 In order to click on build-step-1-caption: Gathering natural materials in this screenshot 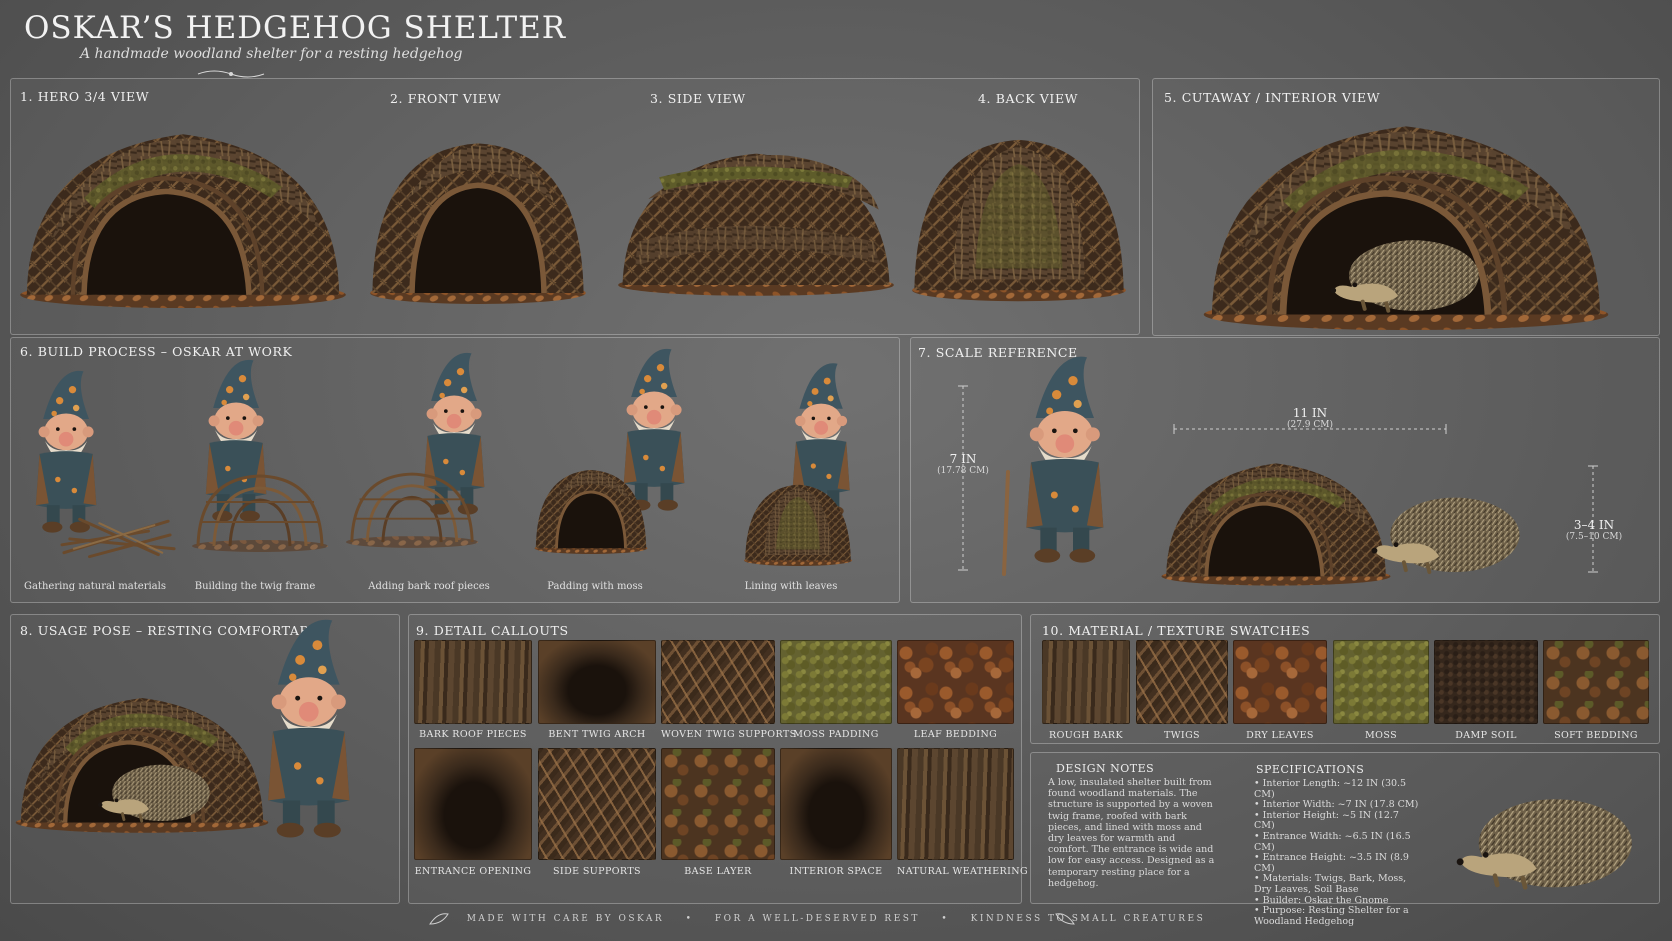, I will do `click(95, 586)`.